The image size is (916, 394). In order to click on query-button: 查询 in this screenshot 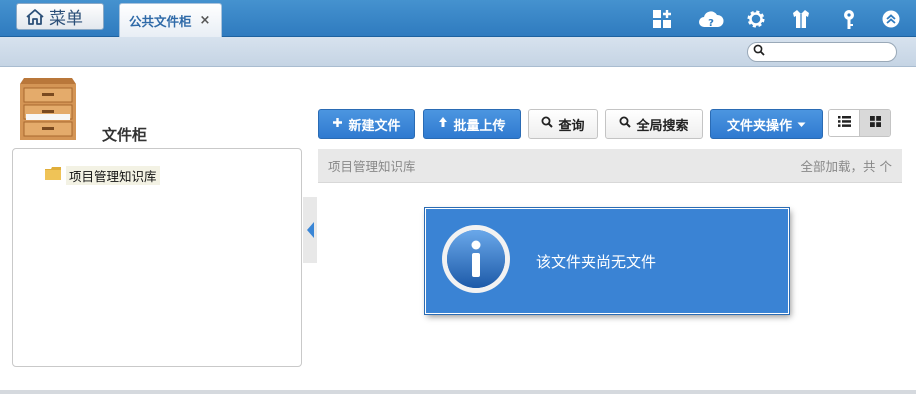, I will do `click(563, 124)`.